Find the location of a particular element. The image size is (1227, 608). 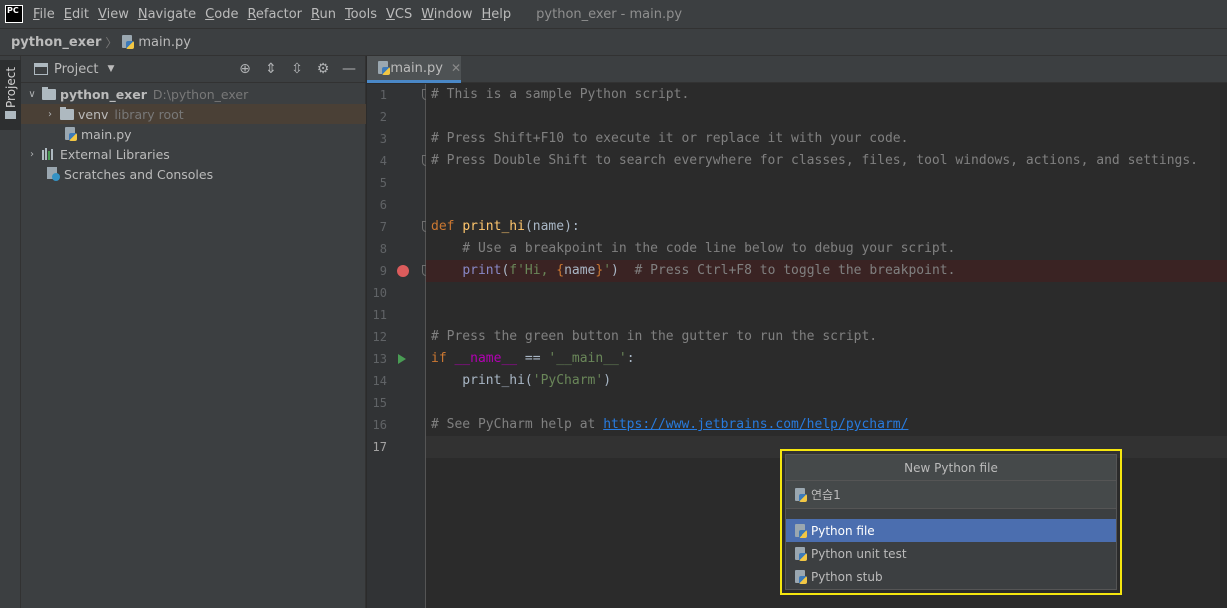

line-number: 6 is located at coordinates (383, 205).